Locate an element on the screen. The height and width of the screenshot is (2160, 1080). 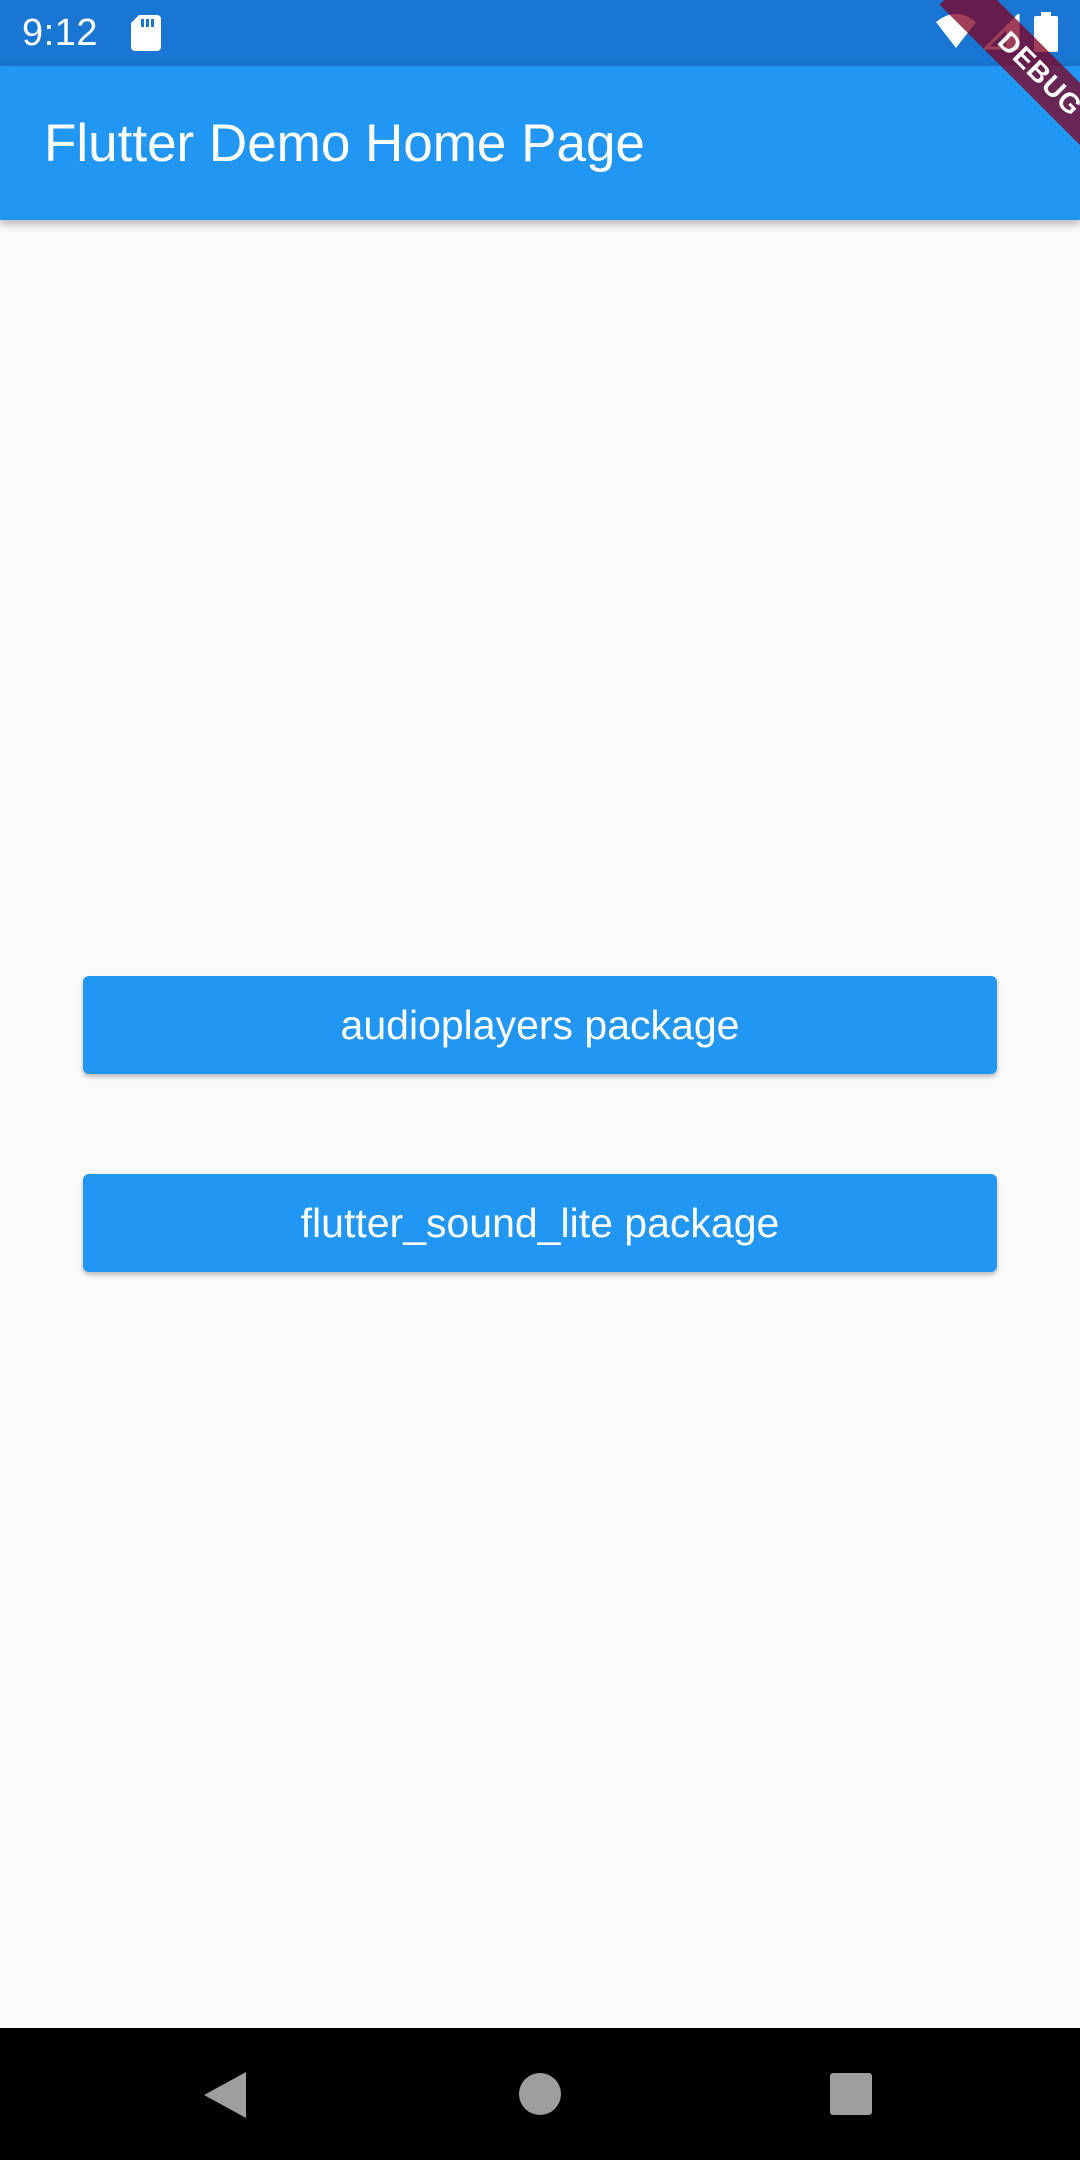
status-time: 9:12 is located at coordinates (60, 33).